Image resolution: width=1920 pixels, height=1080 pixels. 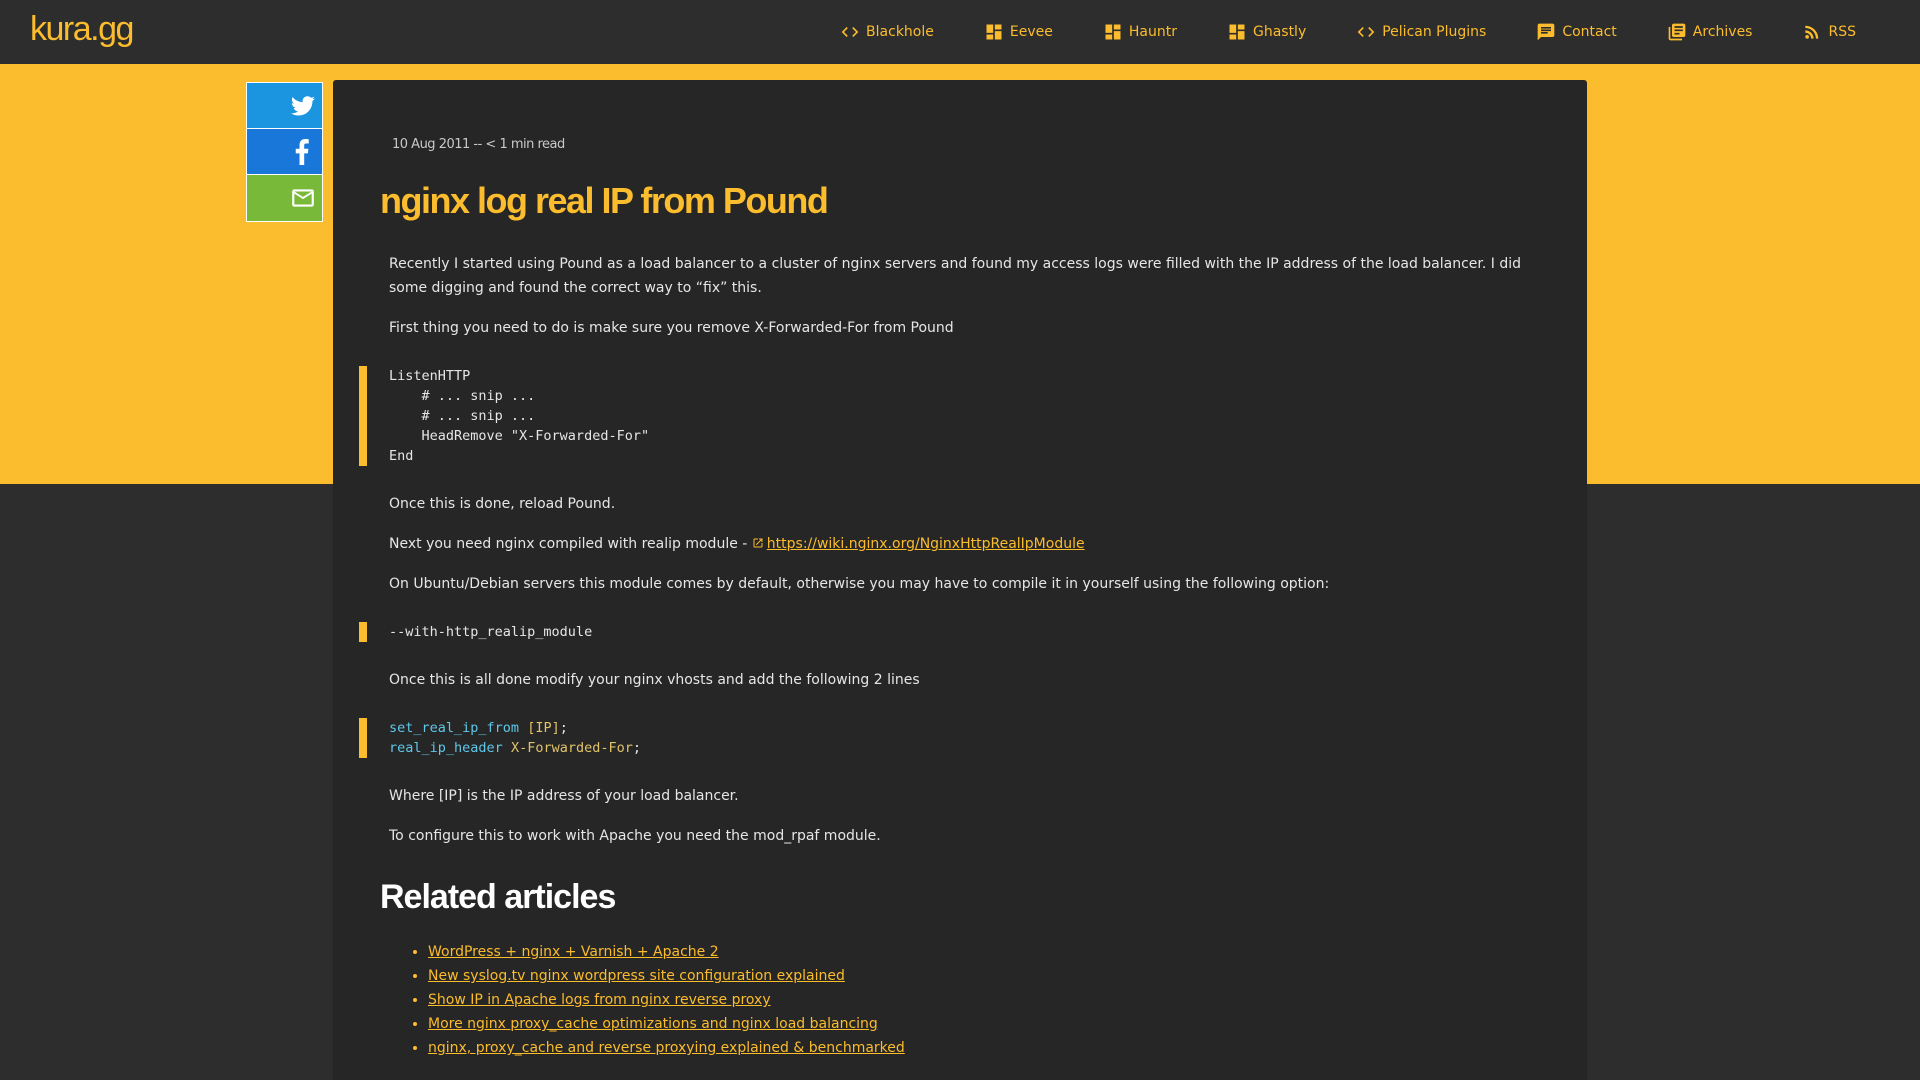 I want to click on nav-label: Pelican Plugins, so click(x=1434, y=32).